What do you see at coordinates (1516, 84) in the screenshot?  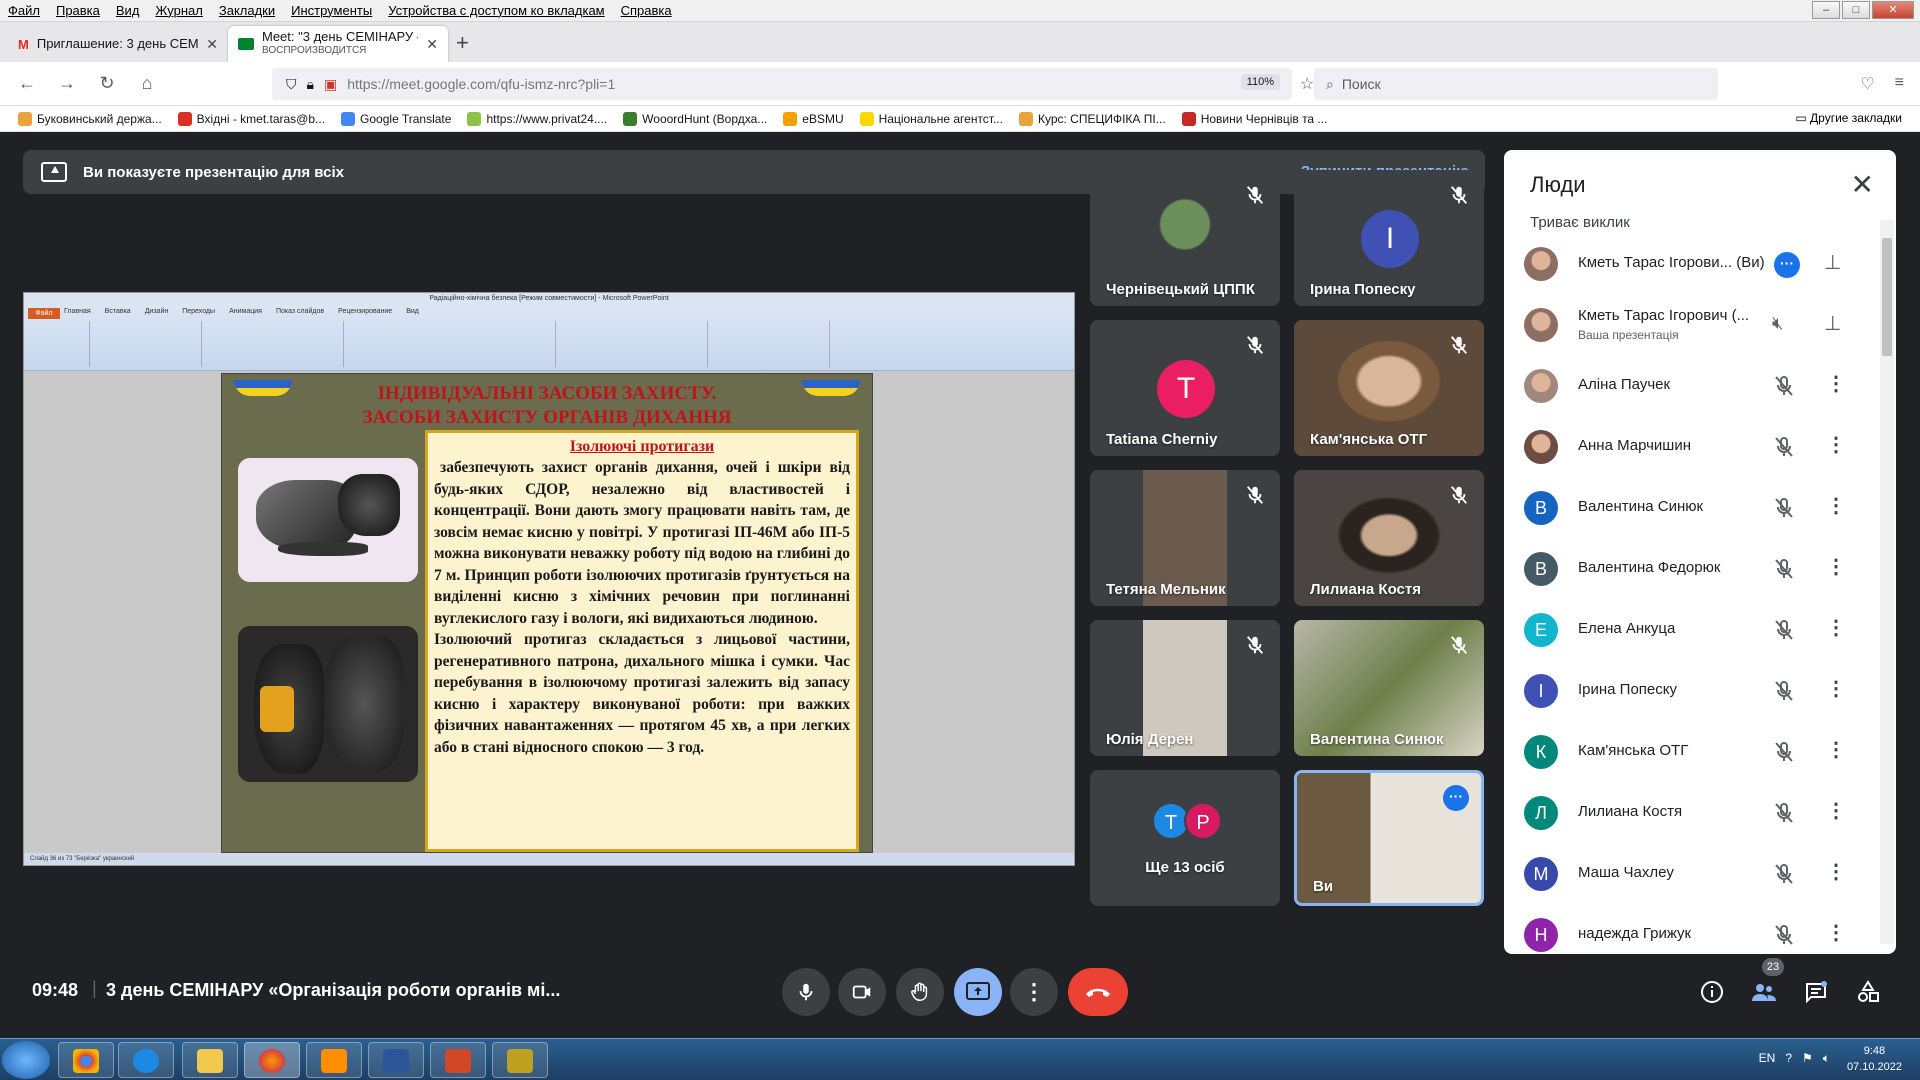 I see `search-input: ⌕ Поиск` at bounding box center [1516, 84].